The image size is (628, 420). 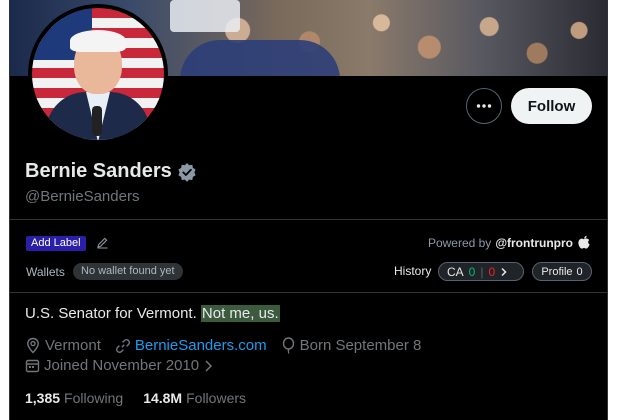 What do you see at coordinates (45, 272) in the screenshot?
I see `wallets-label: Wallets` at bounding box center [45, 272].